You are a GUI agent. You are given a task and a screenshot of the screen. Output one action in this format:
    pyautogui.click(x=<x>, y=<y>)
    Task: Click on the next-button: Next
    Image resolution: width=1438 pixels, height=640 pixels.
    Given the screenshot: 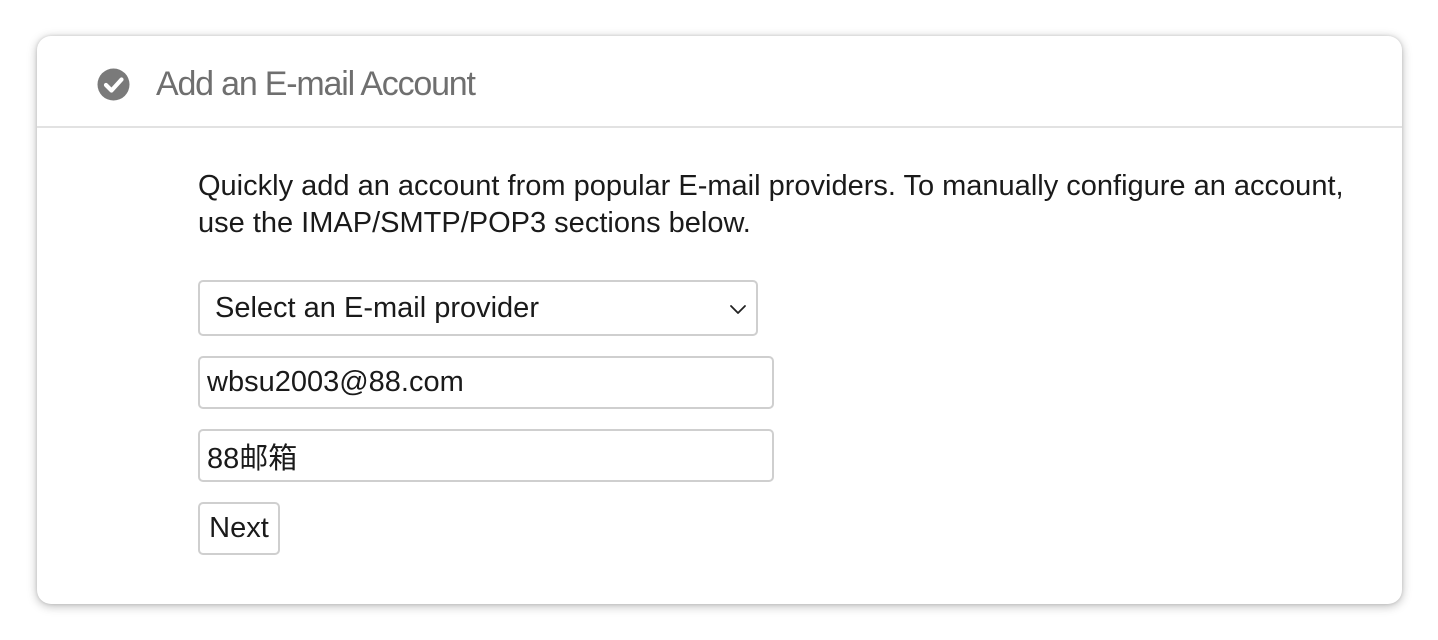 What is the action you would take?
    pyautogui.click(x=239, y=528)
    